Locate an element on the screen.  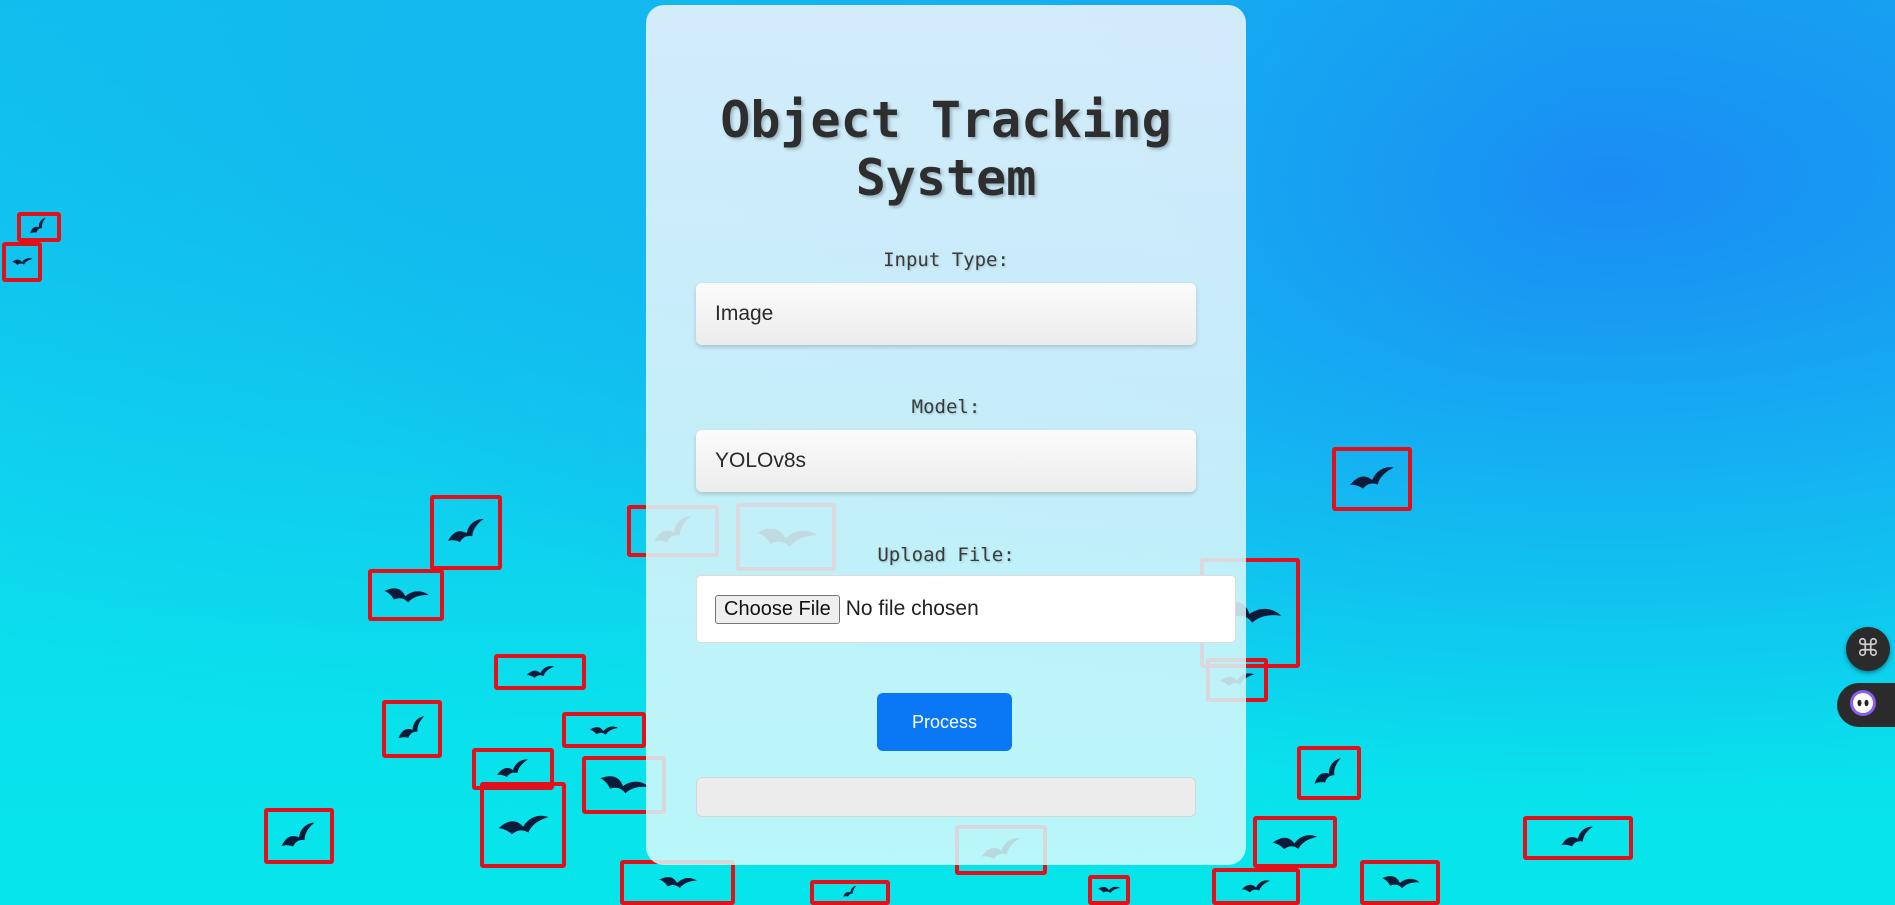
file-input: Choose File No file chosen is located at coordinates (966, 609).